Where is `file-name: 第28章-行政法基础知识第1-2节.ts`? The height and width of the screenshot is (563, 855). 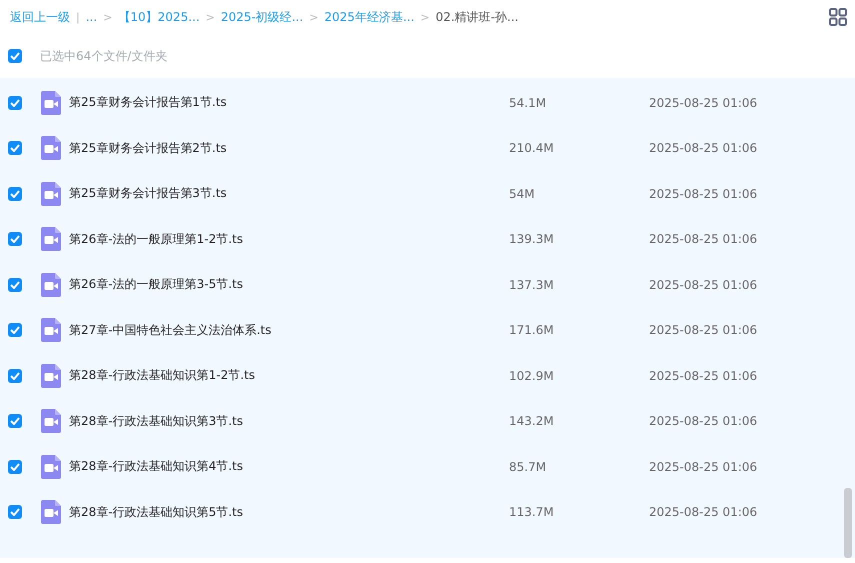
file-name: 第28章-行政法基础知识第1-2节.ts is located at coordinates (289, 375).